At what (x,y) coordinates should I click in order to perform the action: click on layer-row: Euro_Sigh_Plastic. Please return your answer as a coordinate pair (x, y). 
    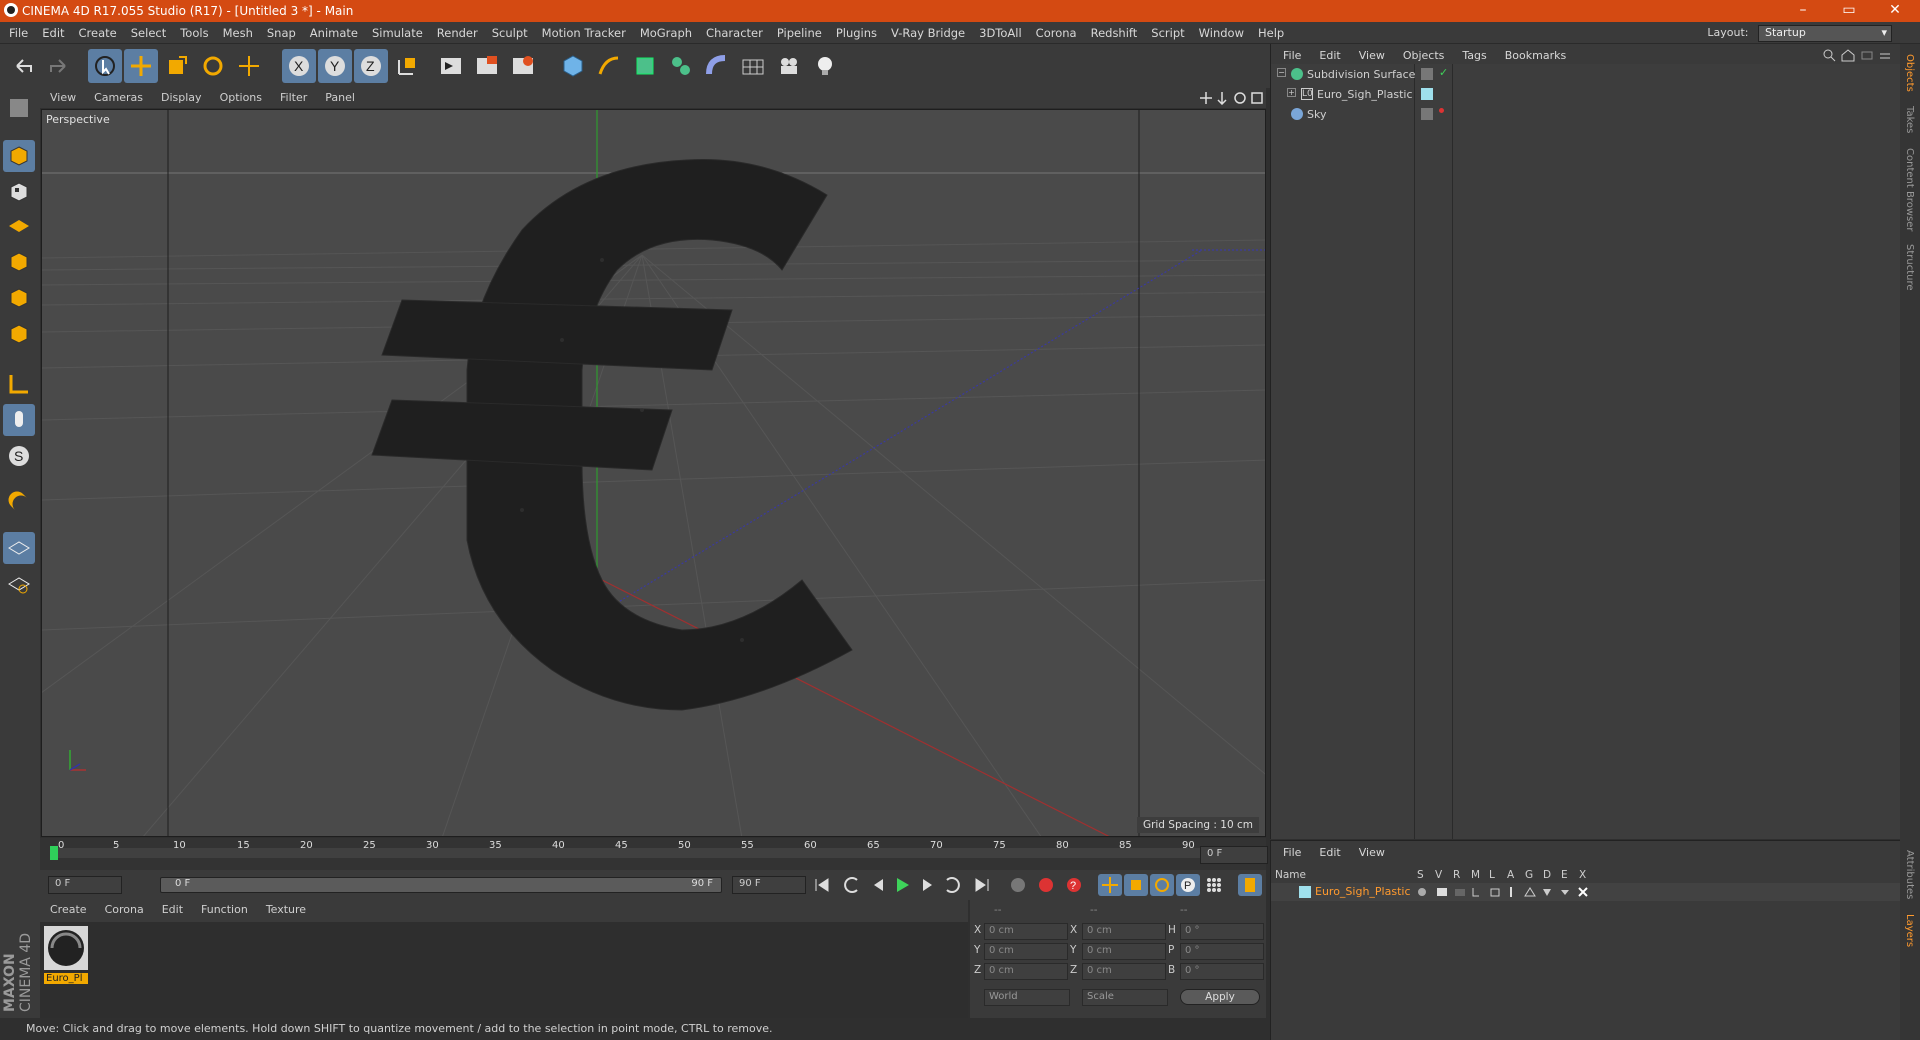
    Looking at the image, I should click on (1586, 892).